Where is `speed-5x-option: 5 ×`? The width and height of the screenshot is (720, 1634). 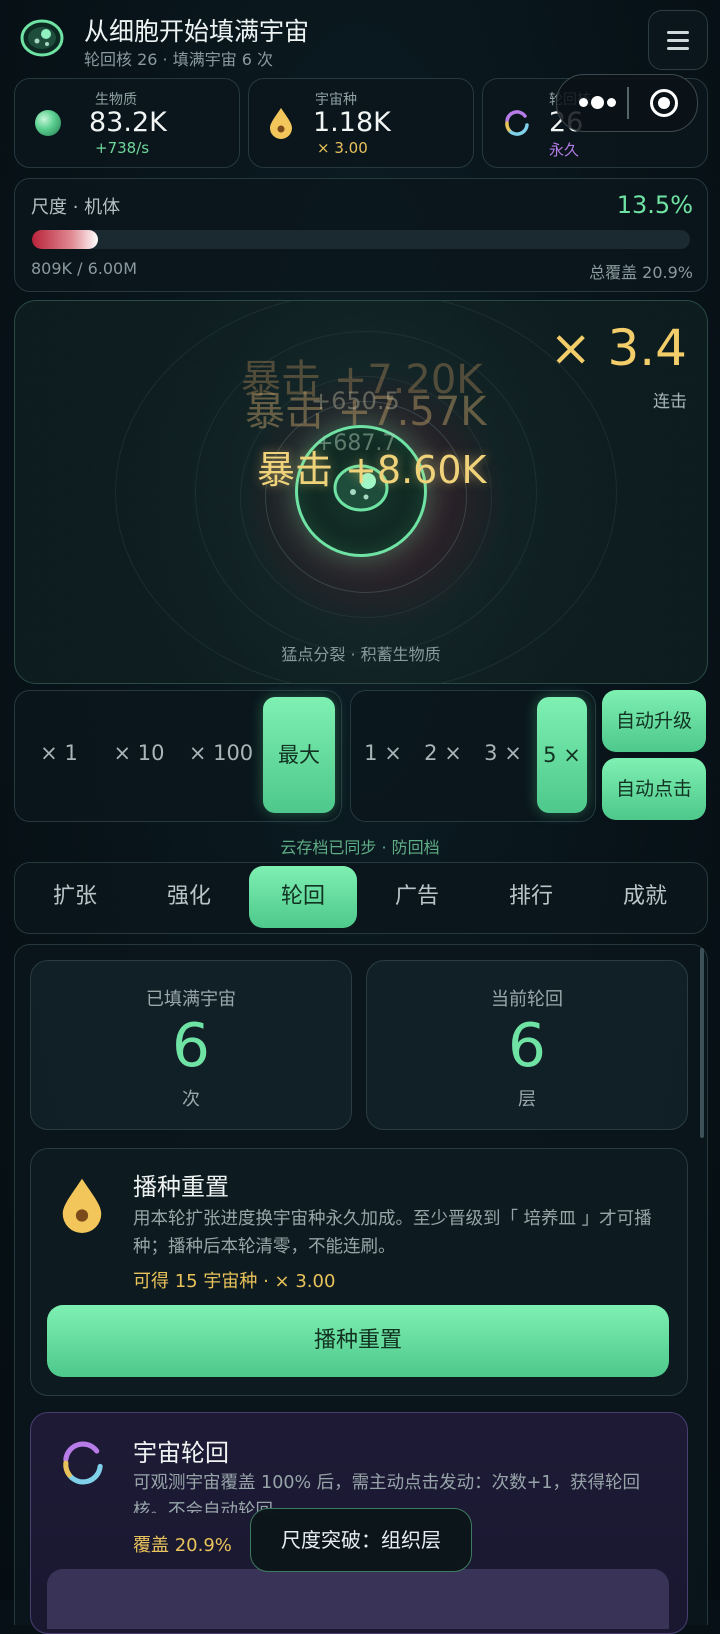
speed-5x-option: 5 × is located at coordinates (562, 755).